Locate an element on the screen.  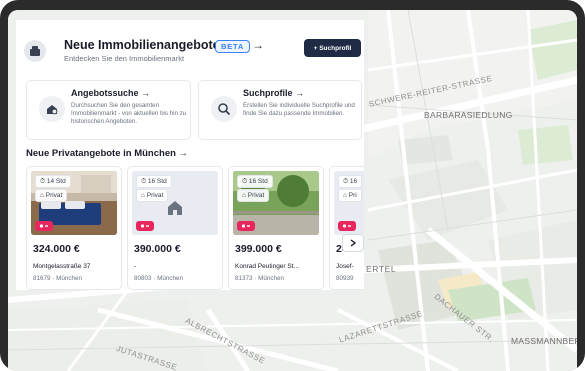
map-district-label: BARBARASIEDLUNG is located at coordinates (468, 115).